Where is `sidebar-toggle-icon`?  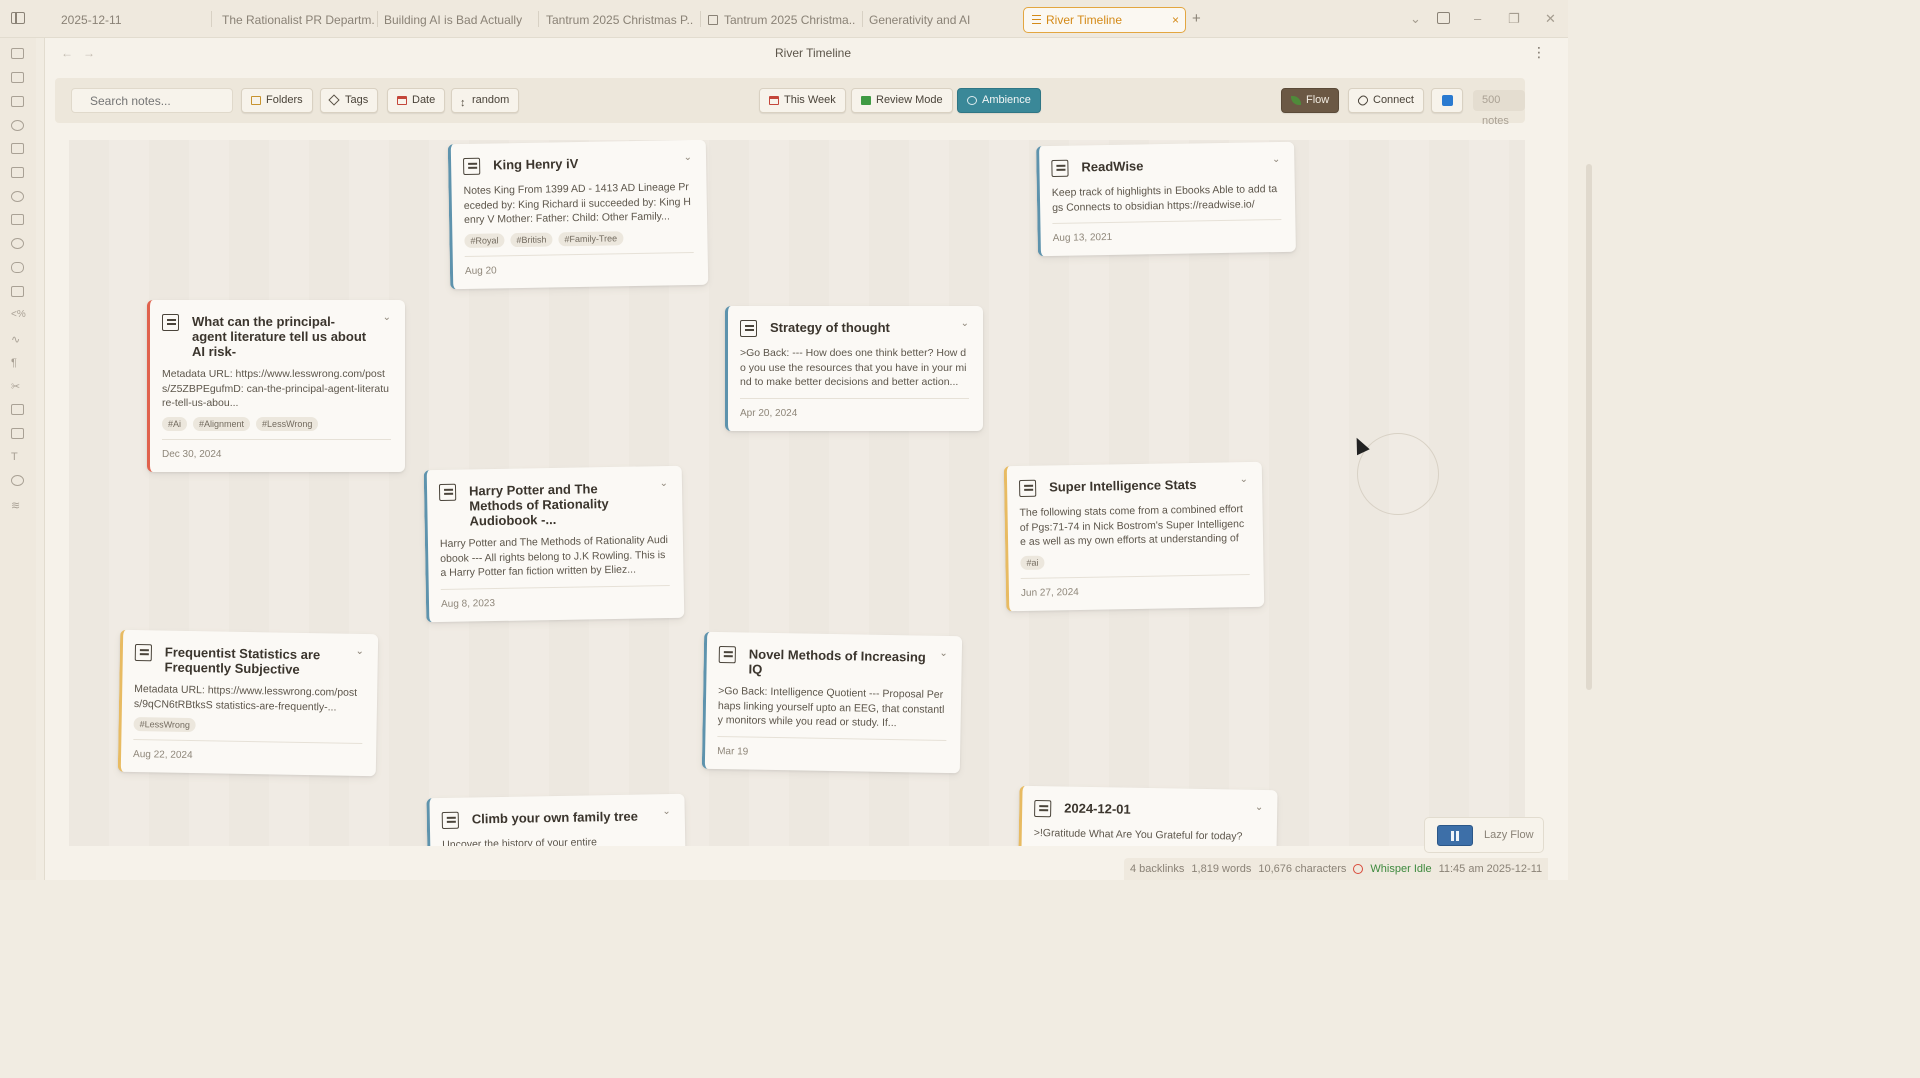 sidebar-toggle-icon is located at coordinates (18, 18).